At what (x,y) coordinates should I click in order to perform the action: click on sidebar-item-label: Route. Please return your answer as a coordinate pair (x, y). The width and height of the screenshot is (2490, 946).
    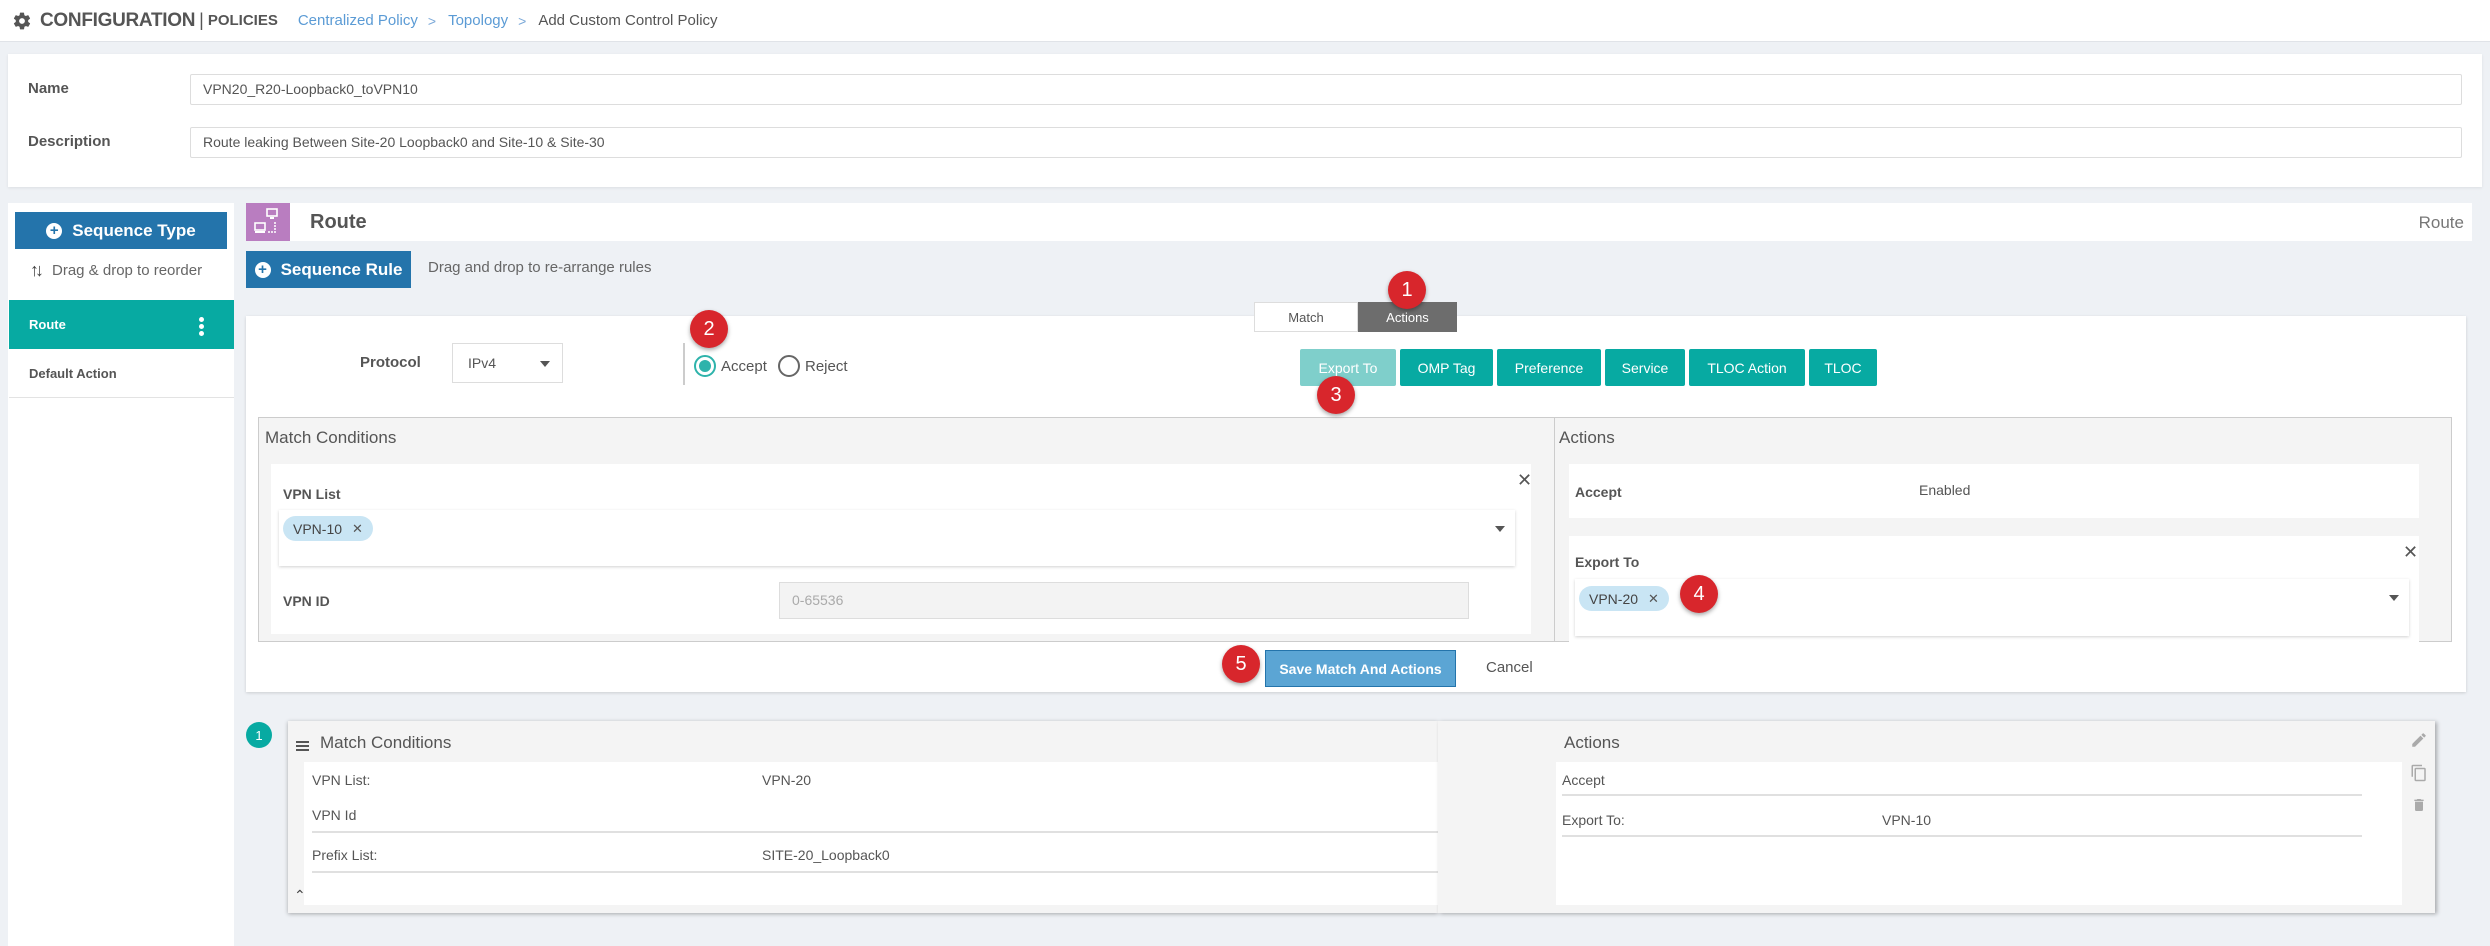
    Looking at the image, I should click on (47, 324).